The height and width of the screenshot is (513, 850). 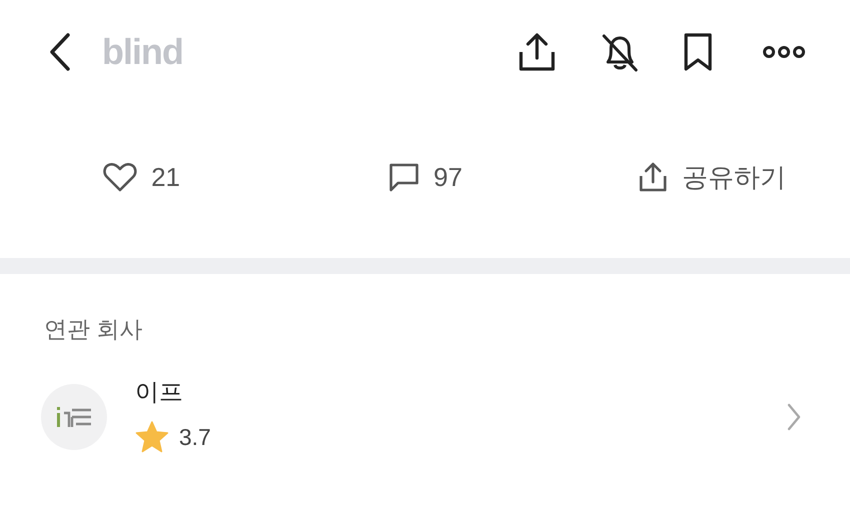 What do you see at coordinates (425, 177) in the screenshot?
I see `comment-button: 97` at bounding box center [425, 177].